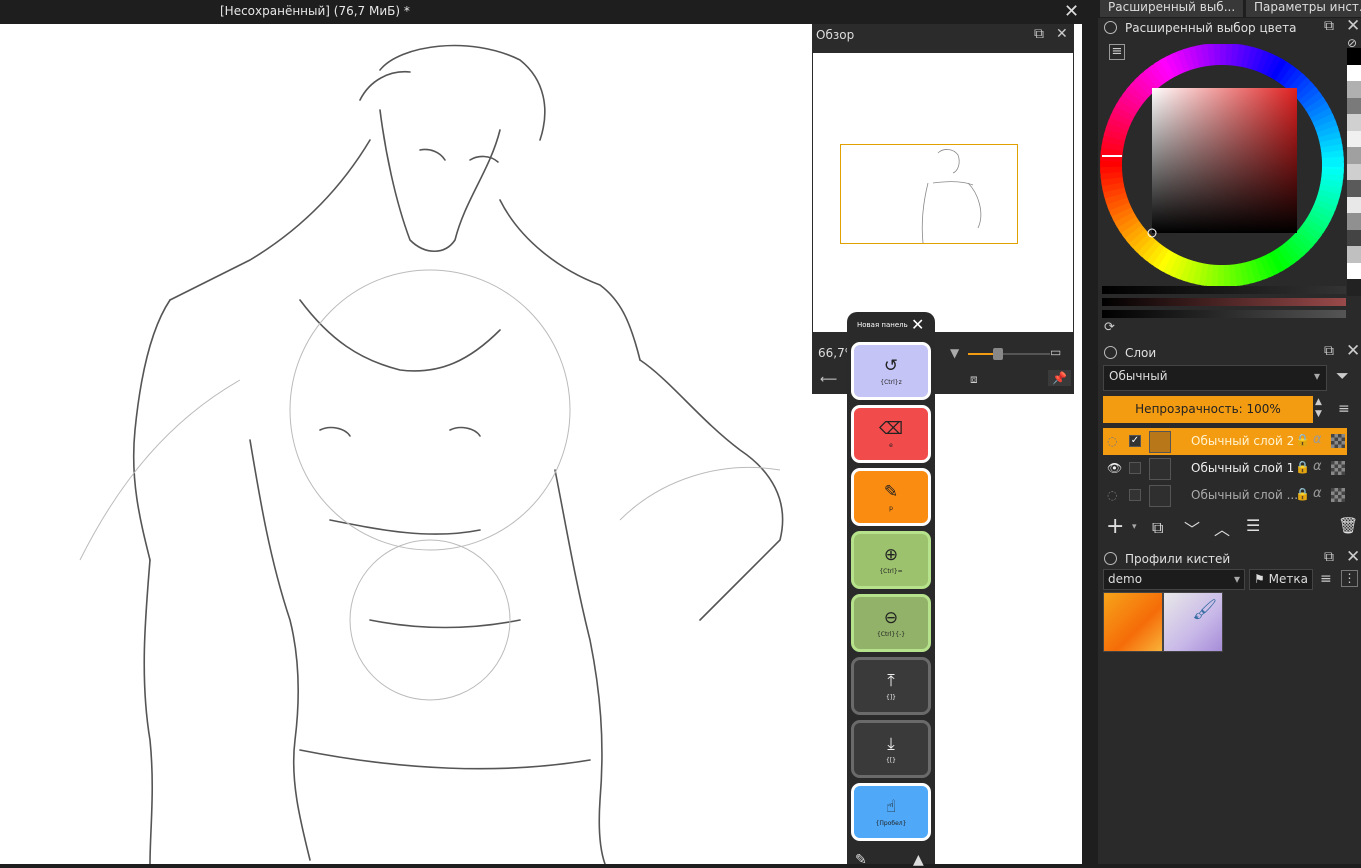 Image resolution: width=1361 pixels, height=868 pixels. I want to click on opacity-label: Непрозрачность: 100%, so click(1208, 409).